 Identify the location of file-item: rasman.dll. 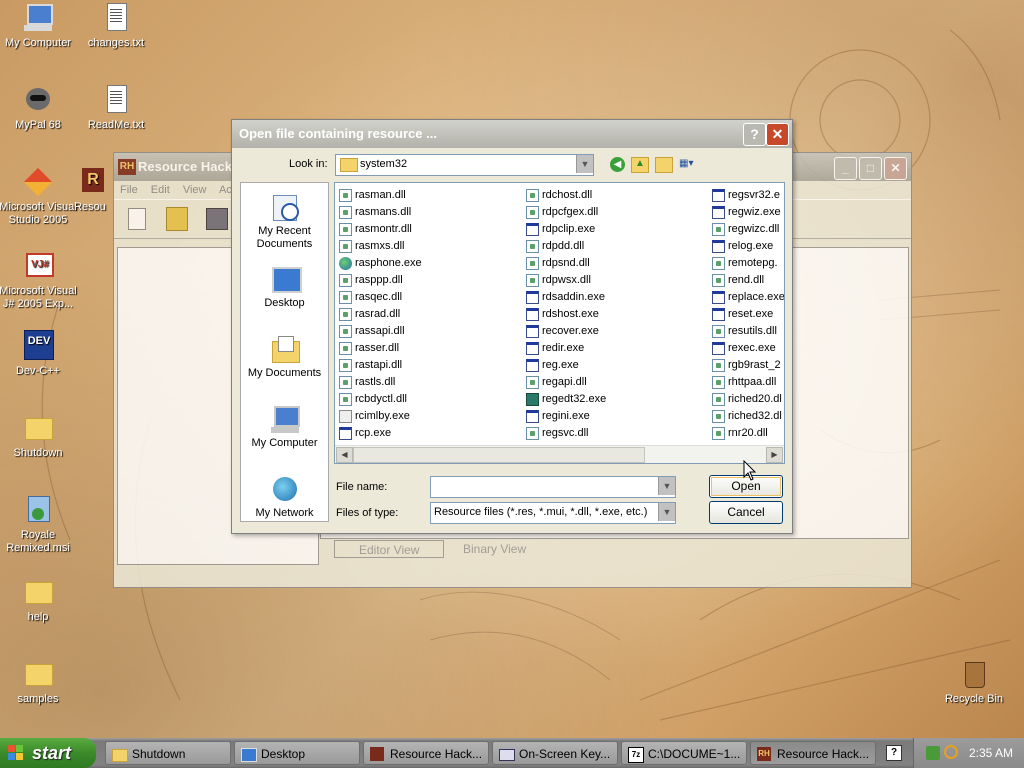
(380, 195).